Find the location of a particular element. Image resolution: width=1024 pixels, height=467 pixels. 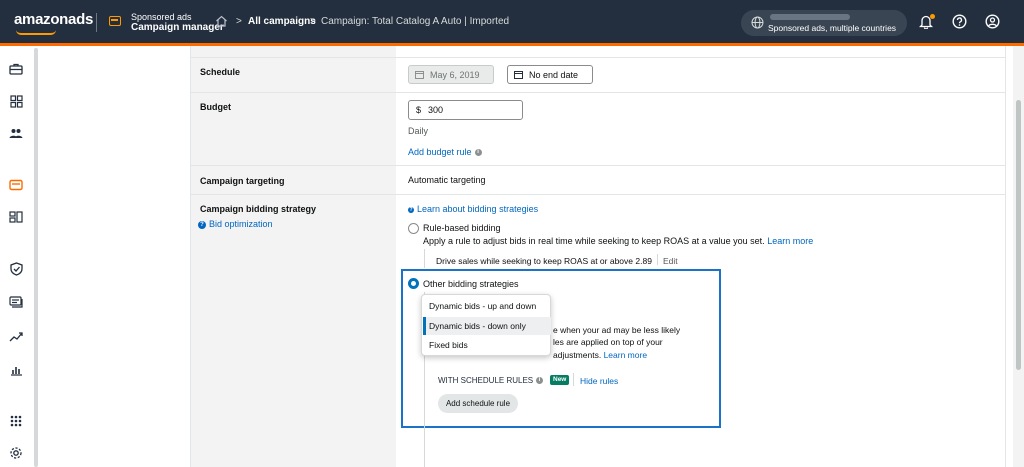

rule-indent-line is located at coordinates (424, 258).